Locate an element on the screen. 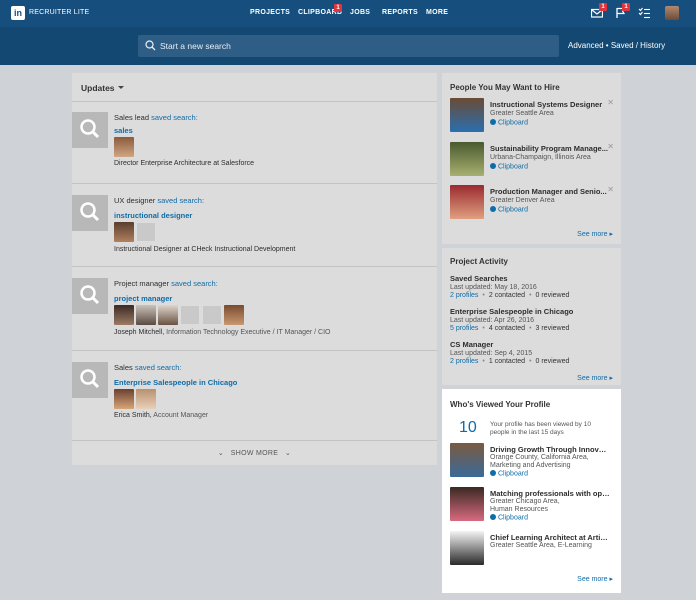 The image size is (696, 600). messages-badge: 1 is located at coordinates (603, 7).